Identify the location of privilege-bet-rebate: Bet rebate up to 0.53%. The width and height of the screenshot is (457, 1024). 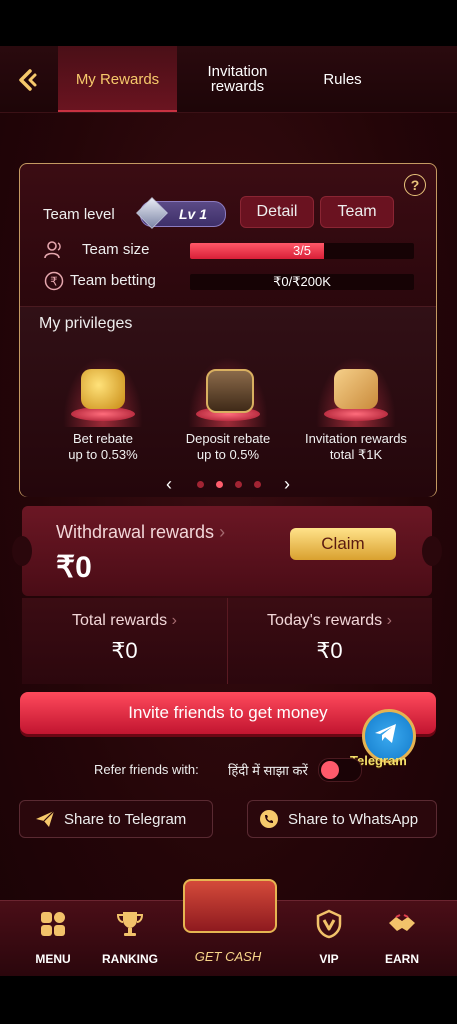
(103, 412).